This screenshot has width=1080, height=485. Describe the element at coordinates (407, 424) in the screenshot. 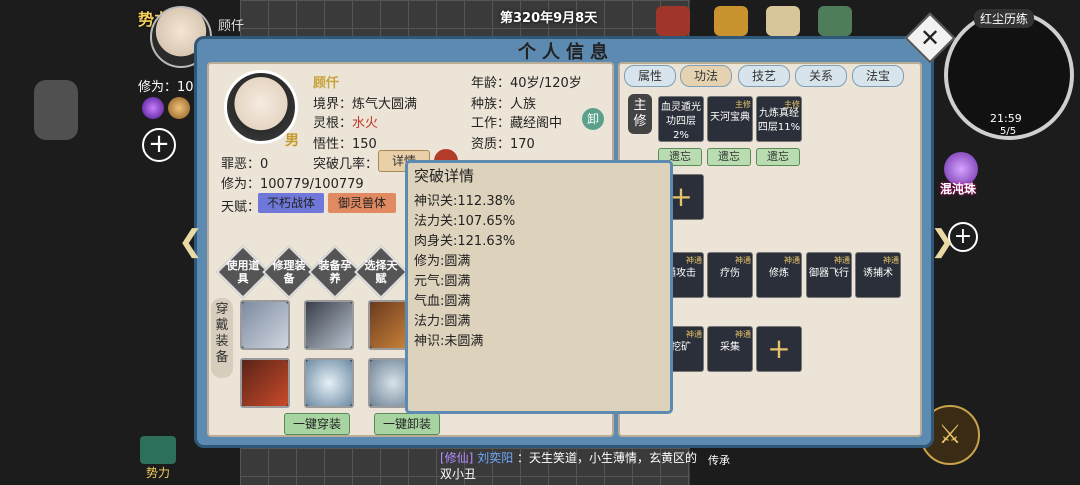

I see `remove-all-button: 一键卸装` at that location.